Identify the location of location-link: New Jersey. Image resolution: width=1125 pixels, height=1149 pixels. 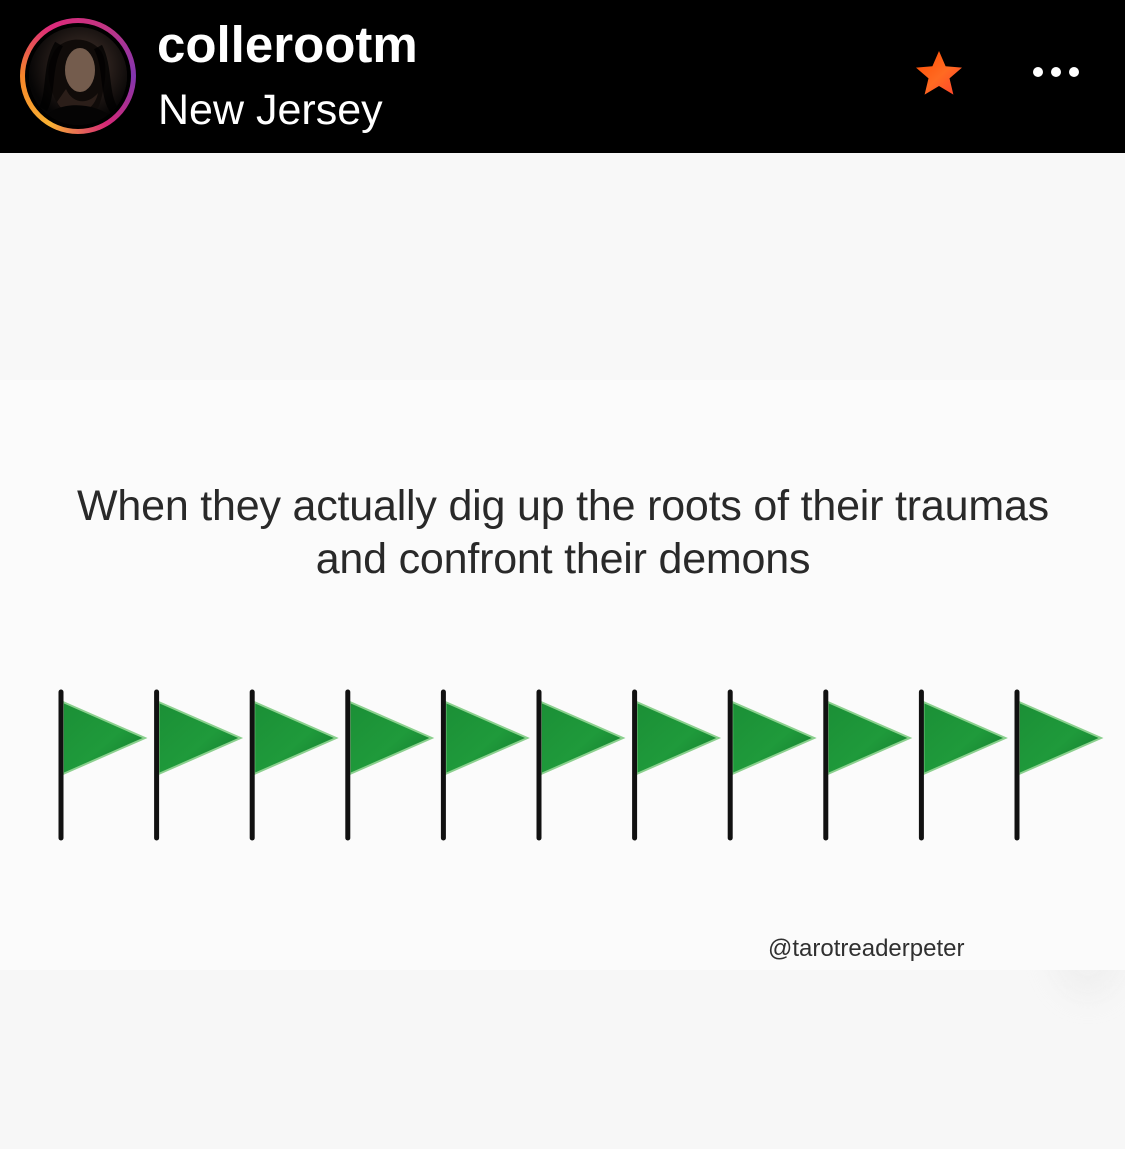
(270, 110).